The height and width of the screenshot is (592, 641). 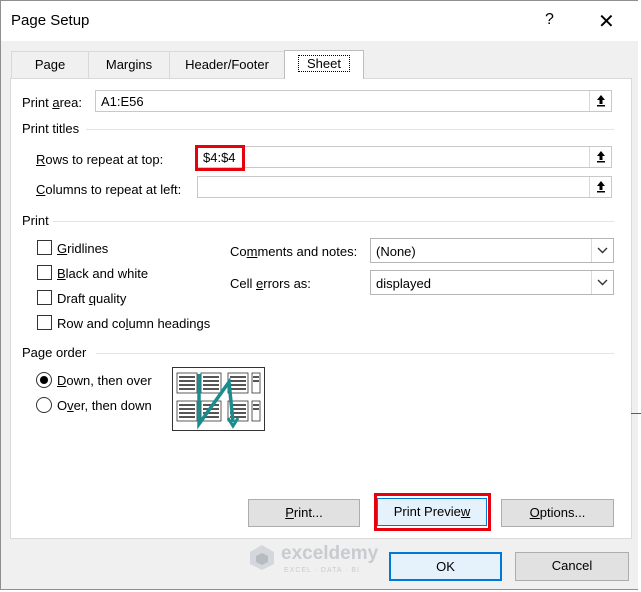 What do you see at coordinates (572, 566) in the screenshot?
I see `cancel-button: Cancel` at bounding box center [572, 566].